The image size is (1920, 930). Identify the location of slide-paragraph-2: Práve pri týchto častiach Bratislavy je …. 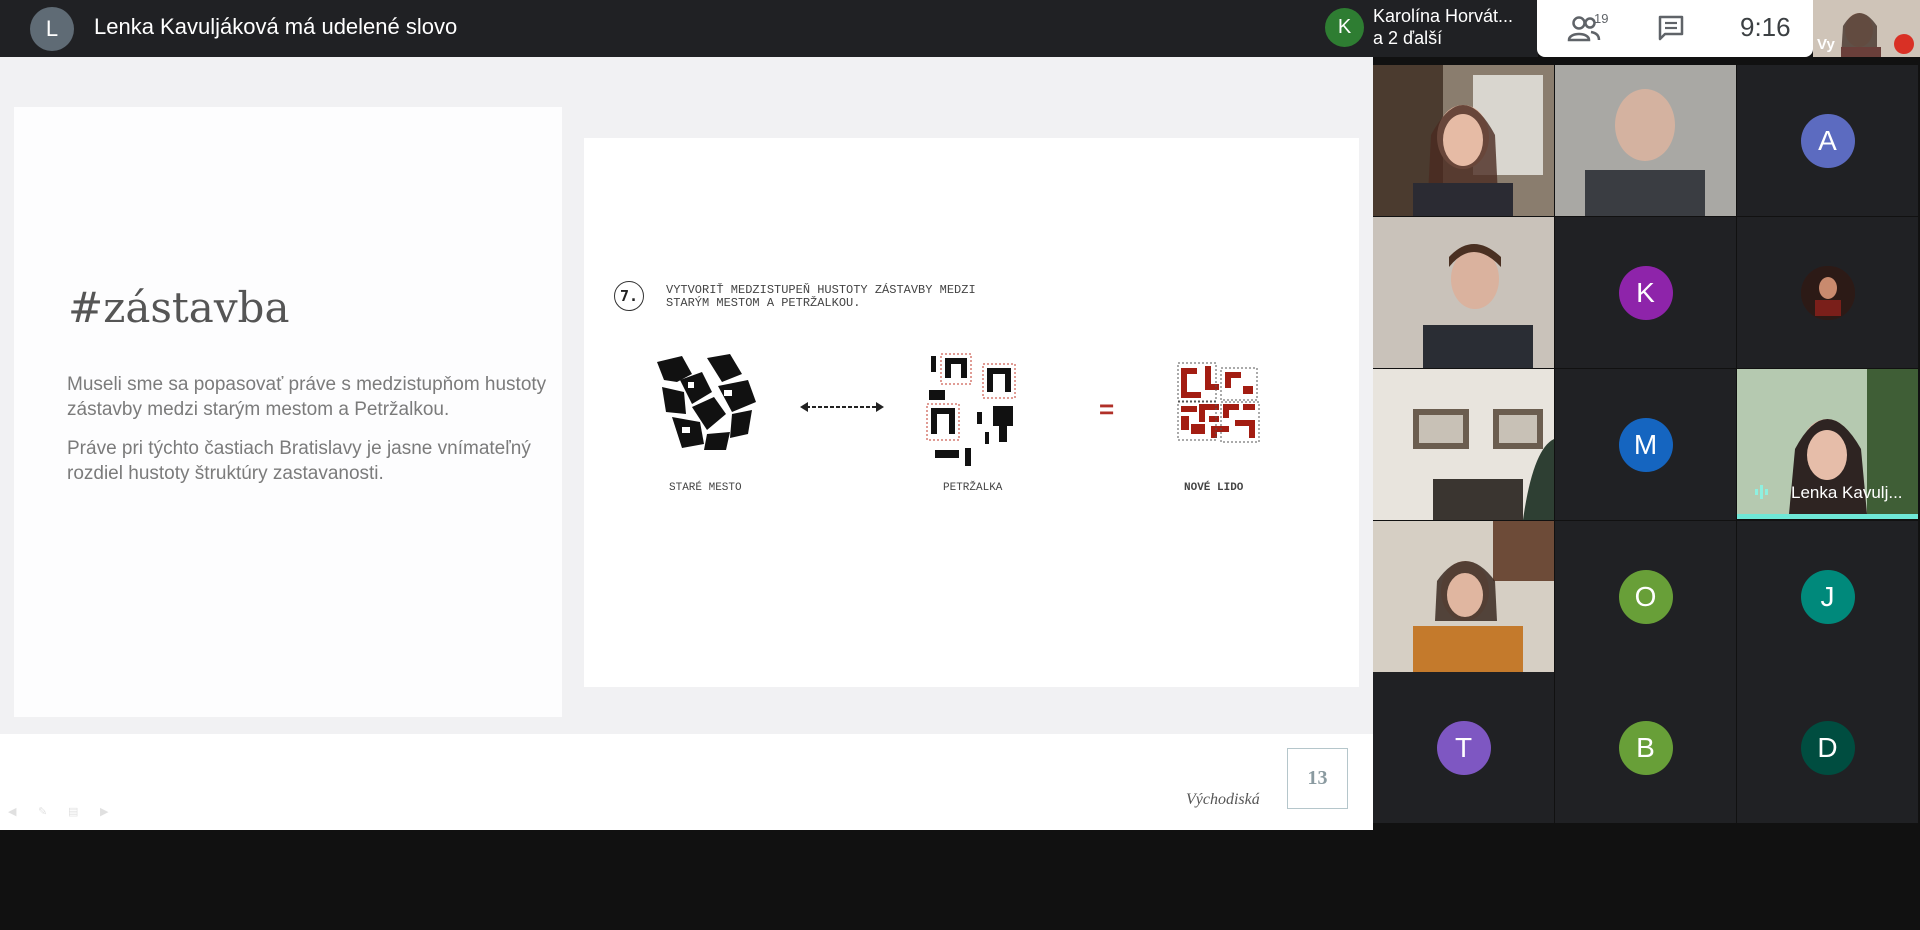
(299, 461).